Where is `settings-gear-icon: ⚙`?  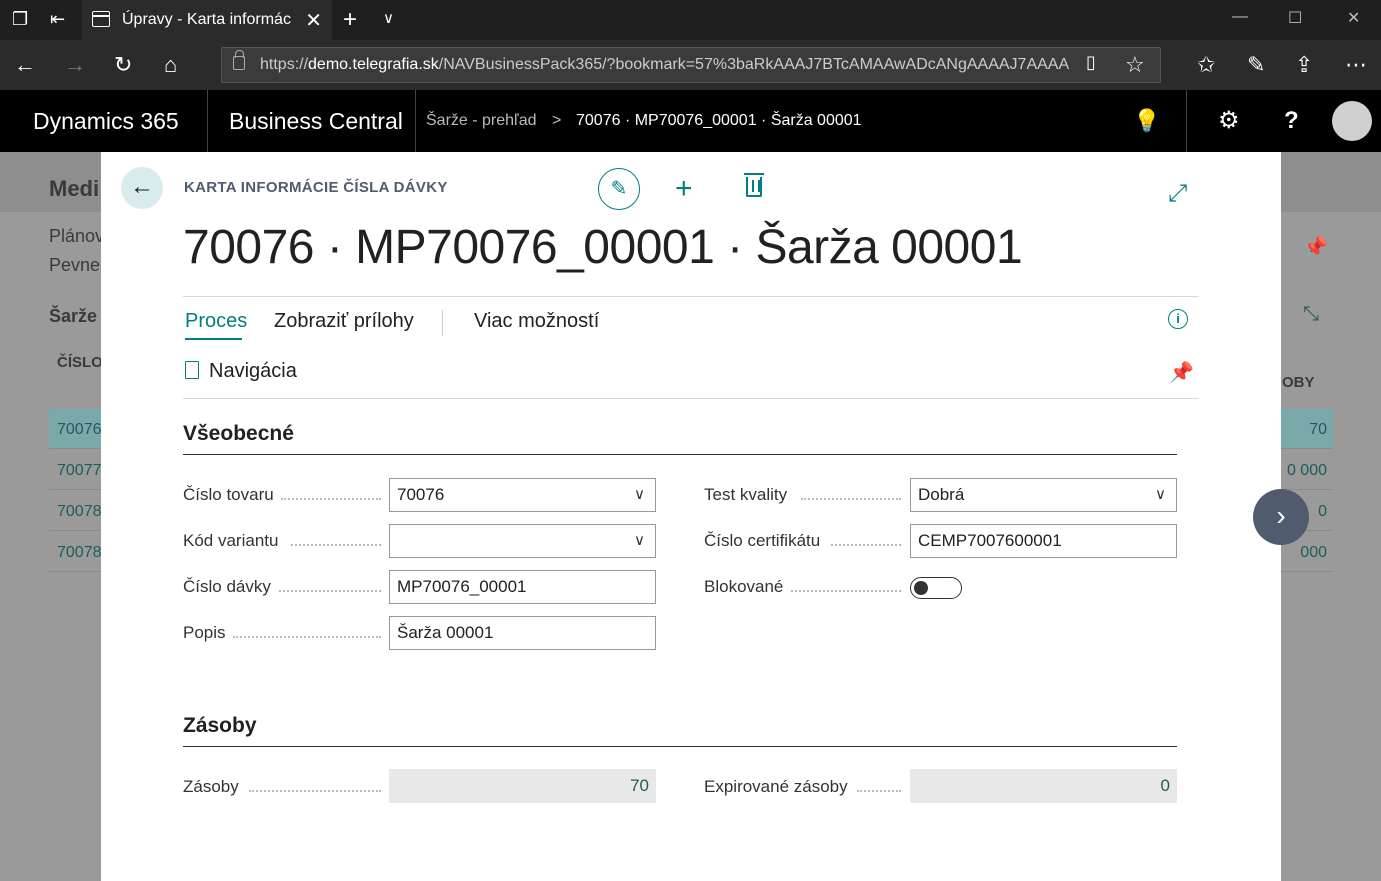 settings-gear-icon: ⚙ is located at coordinates (1229, 121).